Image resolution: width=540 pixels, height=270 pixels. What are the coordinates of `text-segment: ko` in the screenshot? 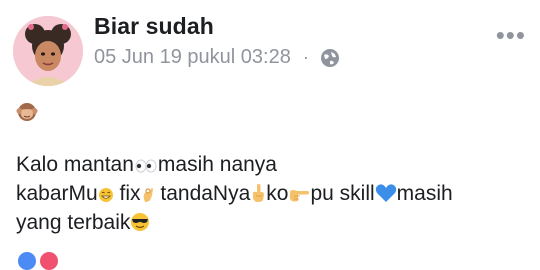 It's located at (277, 193).